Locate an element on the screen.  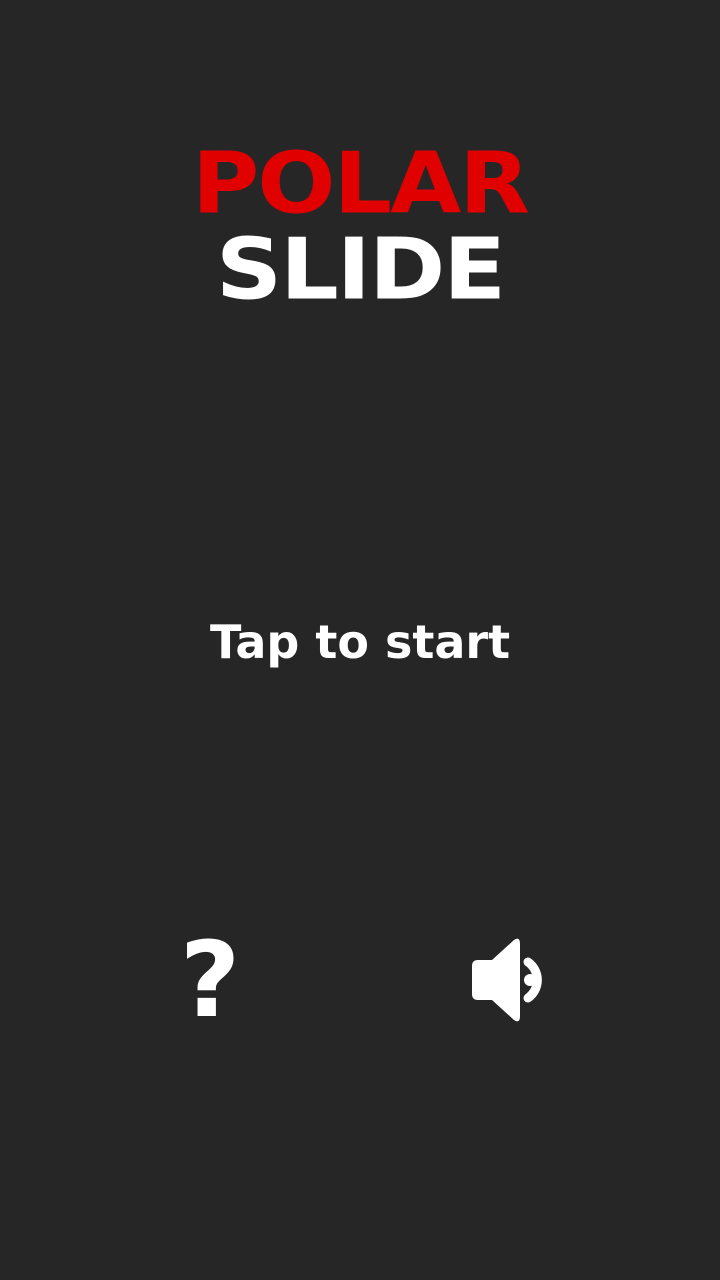
sound-toggle-button is located at coordinates (510, 980).